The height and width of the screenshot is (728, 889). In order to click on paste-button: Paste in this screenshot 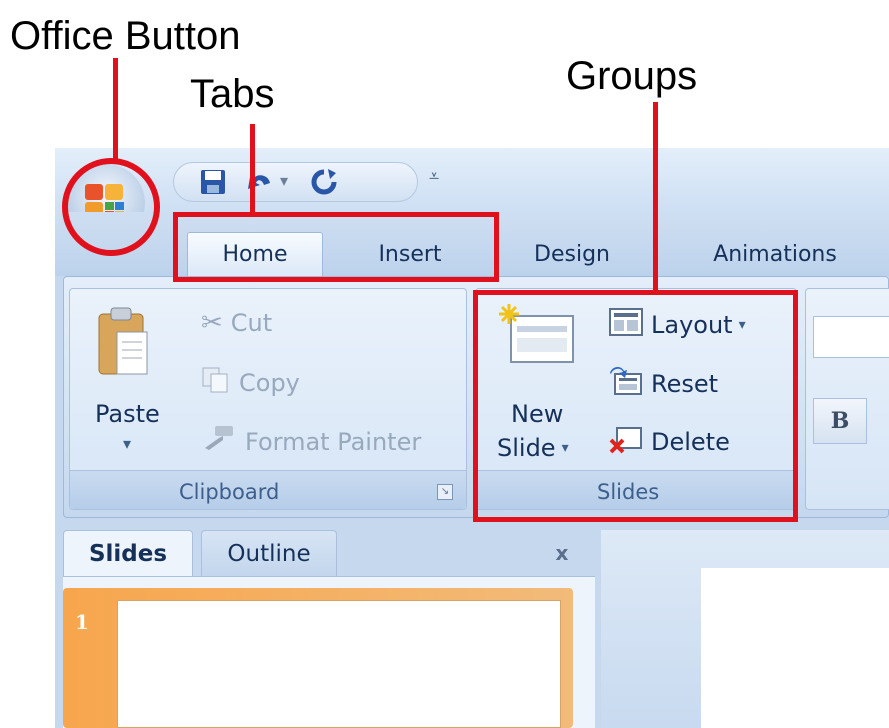, I will do `click(127, 414)`.